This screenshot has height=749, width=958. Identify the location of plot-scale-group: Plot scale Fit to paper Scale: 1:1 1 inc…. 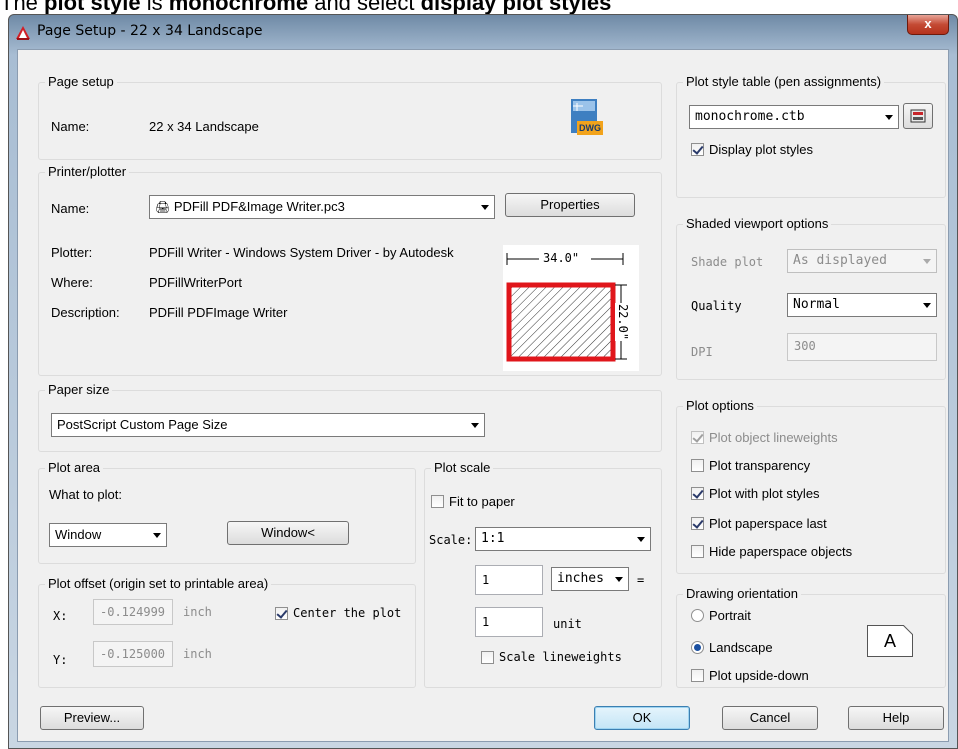
(543, 574).